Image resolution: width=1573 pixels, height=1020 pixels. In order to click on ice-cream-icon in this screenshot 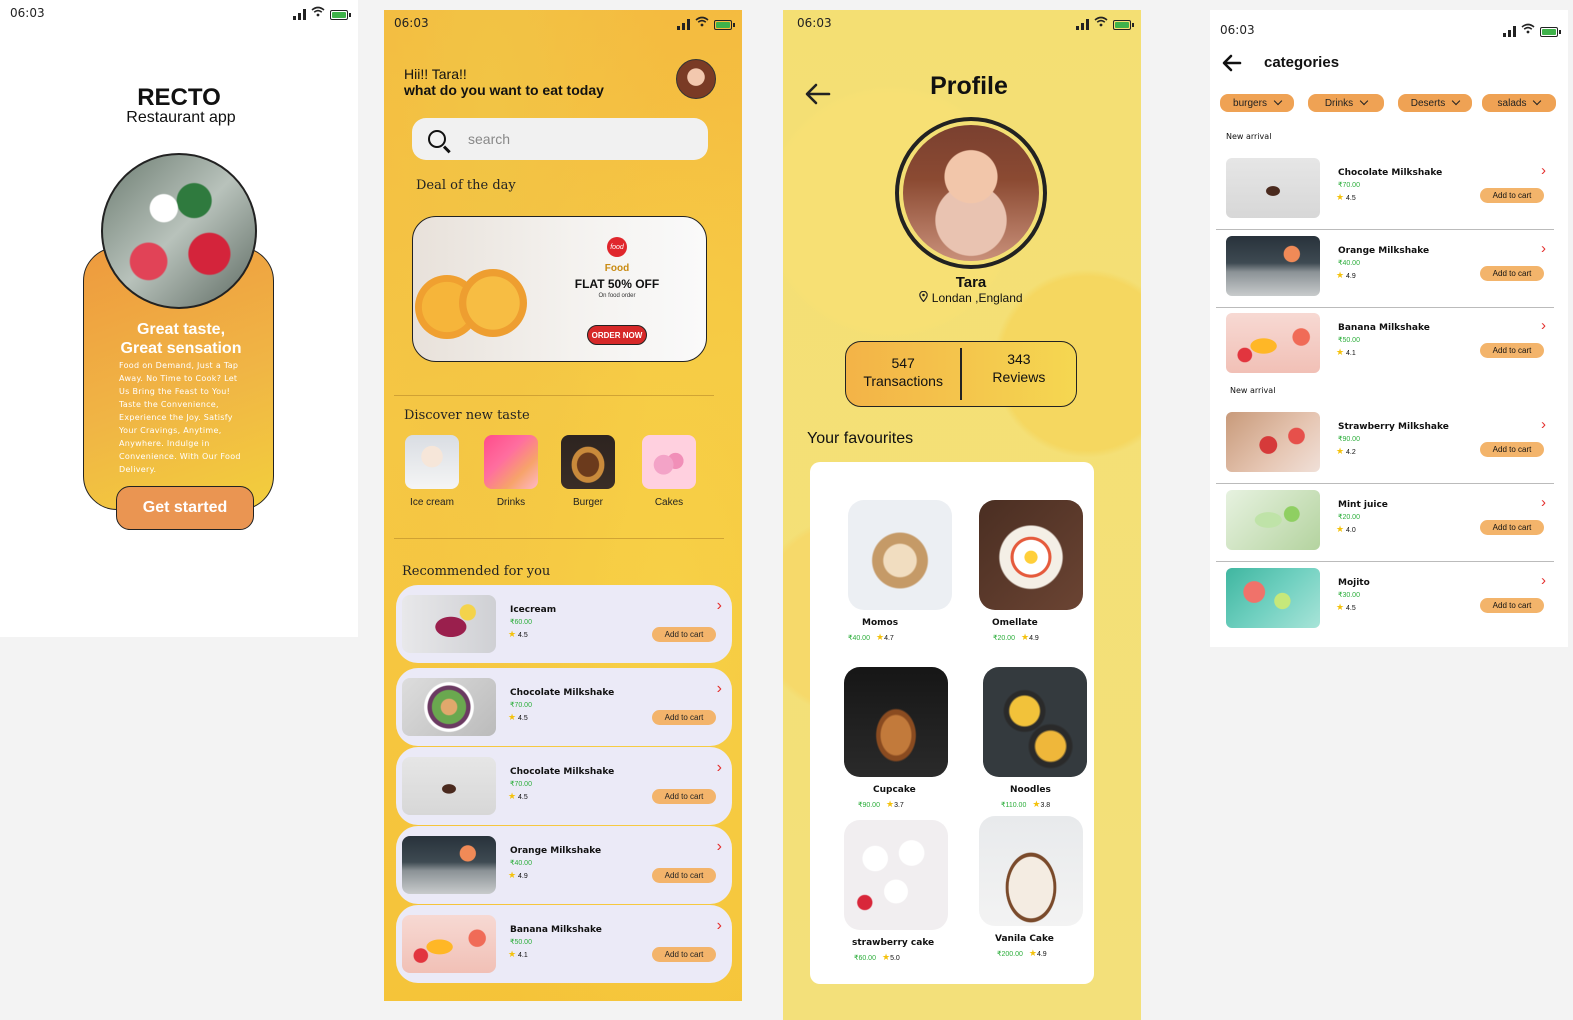, I will do `click(432, 462)`.